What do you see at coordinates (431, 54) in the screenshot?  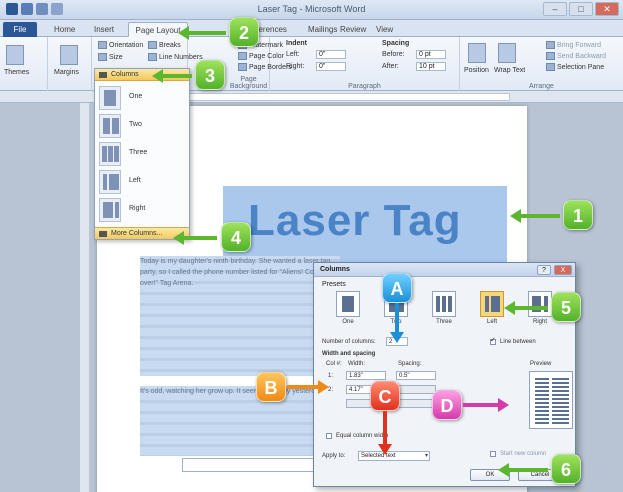 I see `spacing-before-input: 0 pt` at bounding box center [431, 54].